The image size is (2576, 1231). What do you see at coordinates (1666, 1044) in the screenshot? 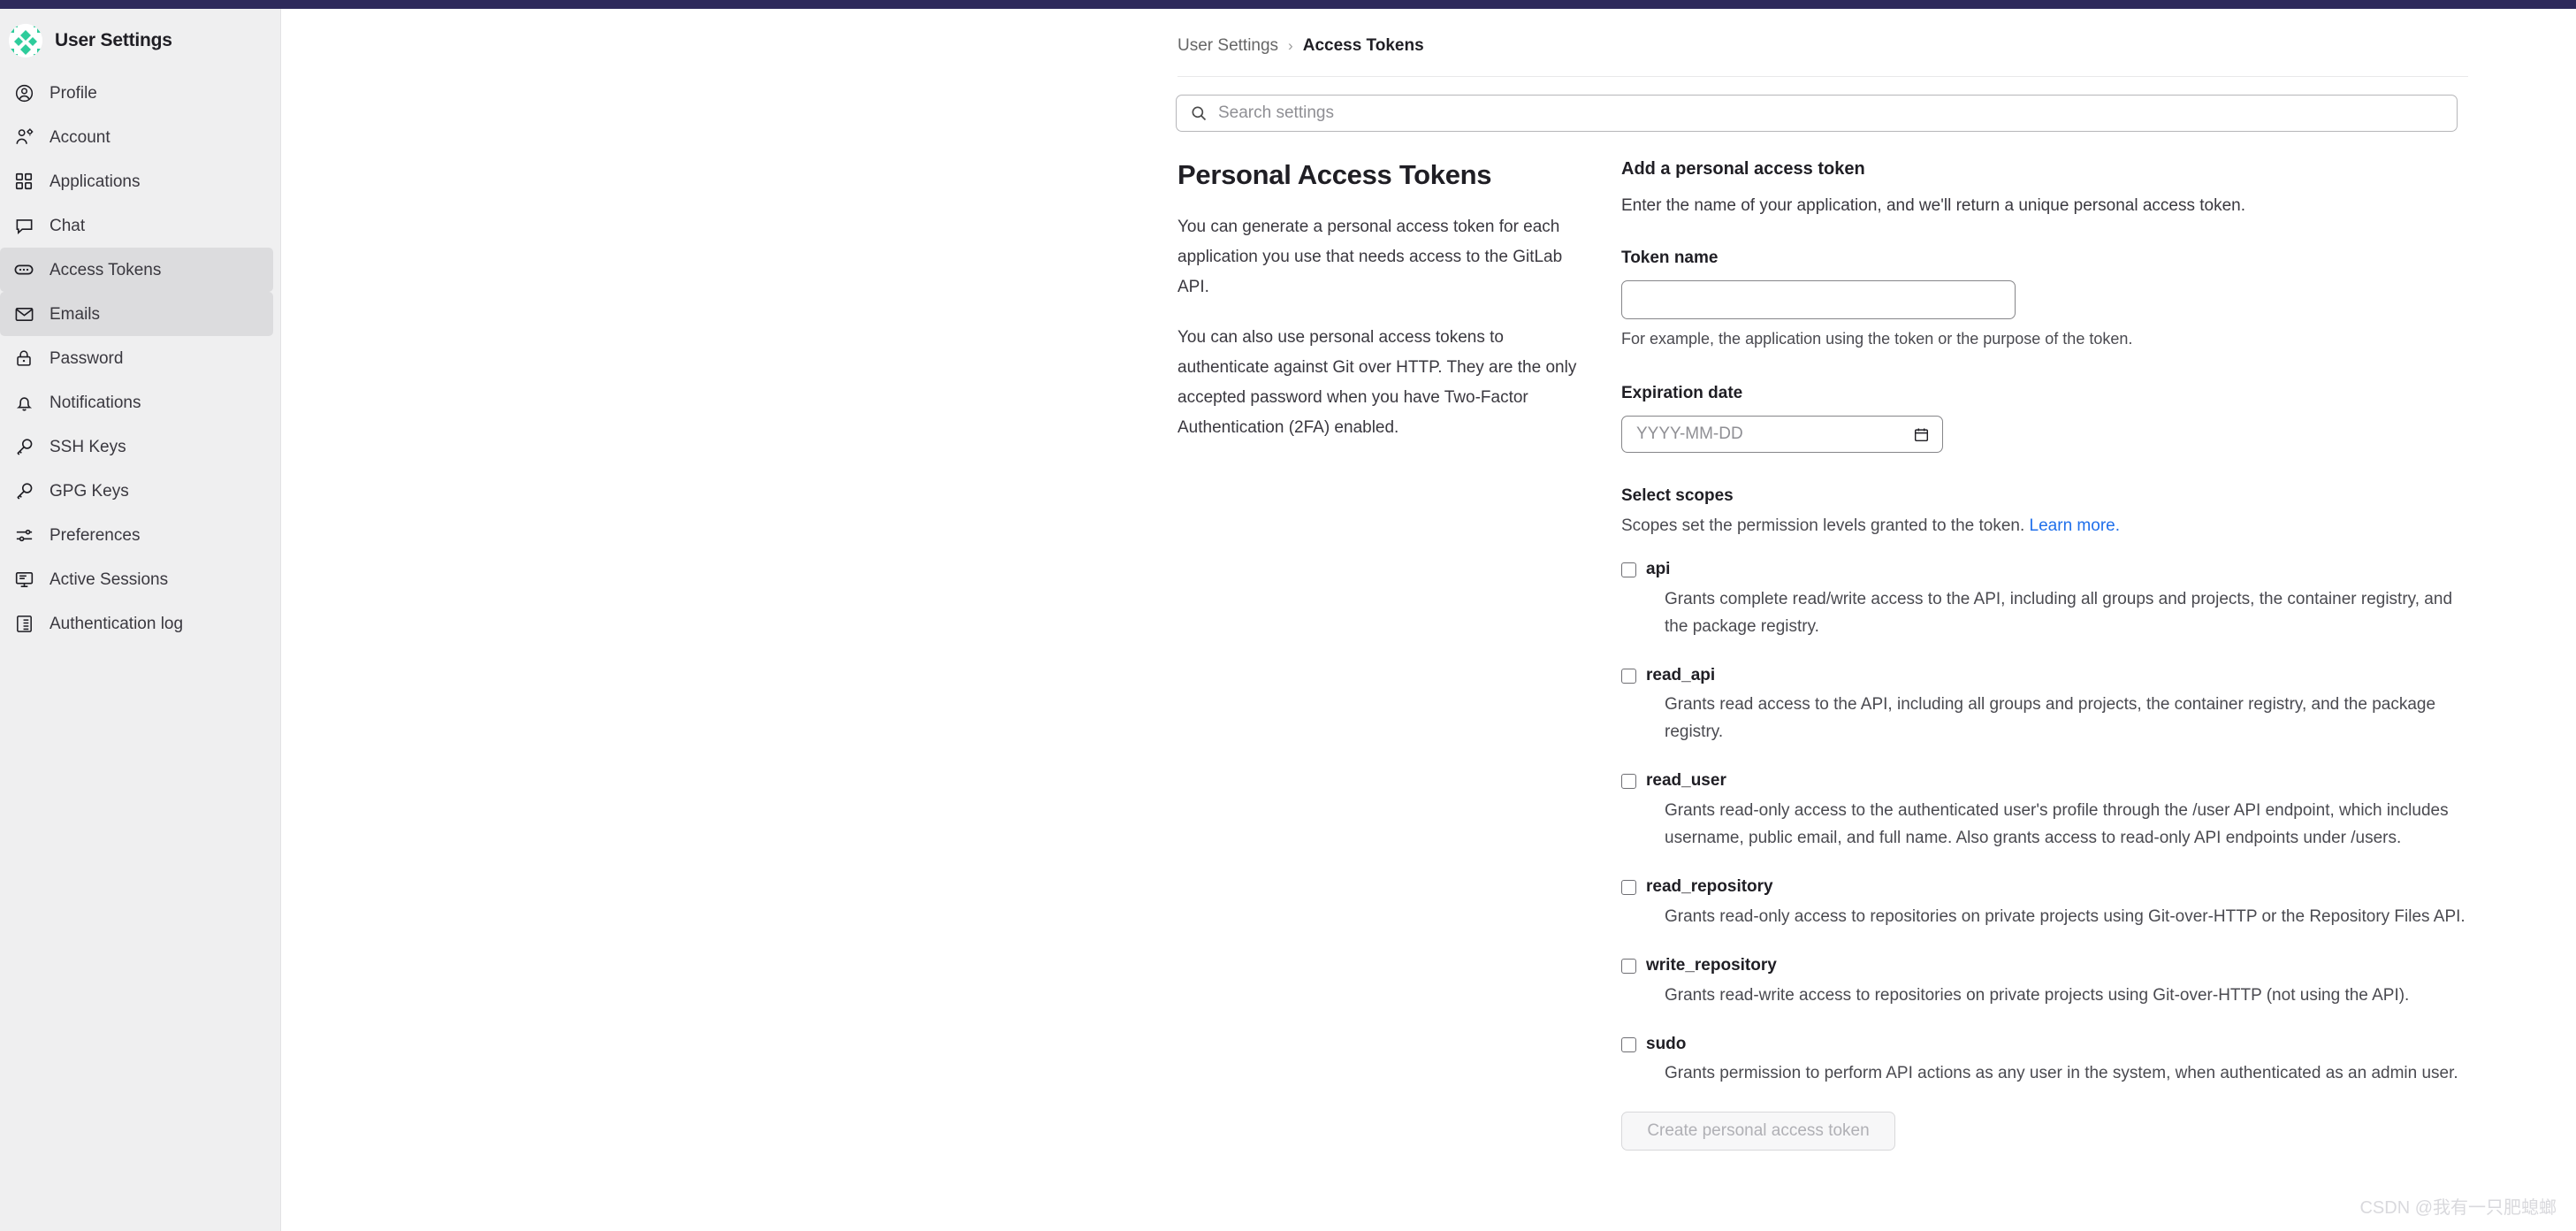
I see `scope-name: sudo` at bounding box center [1666, 1044].